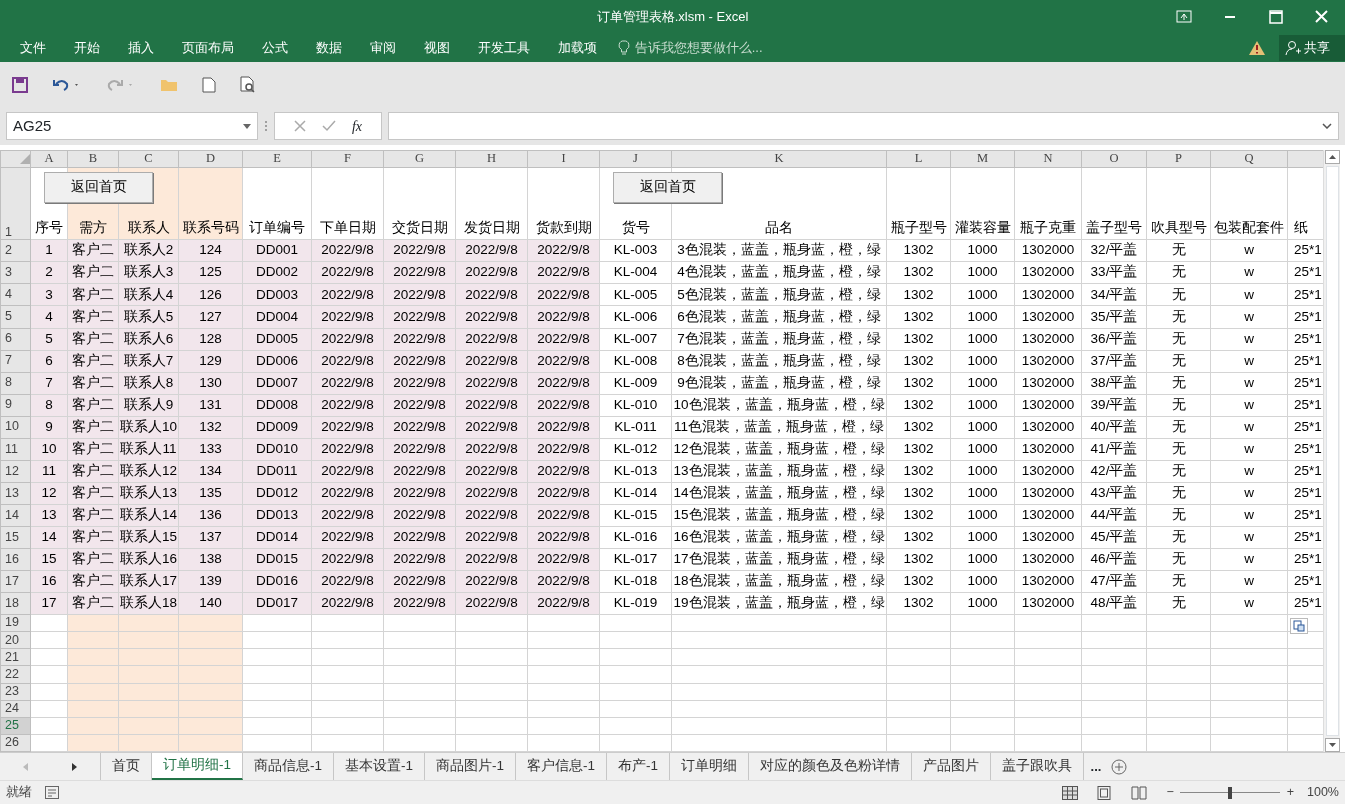 The width and height of the screenshot is (1345, 804). I want to click on expand-icon, so click(1326, 126).